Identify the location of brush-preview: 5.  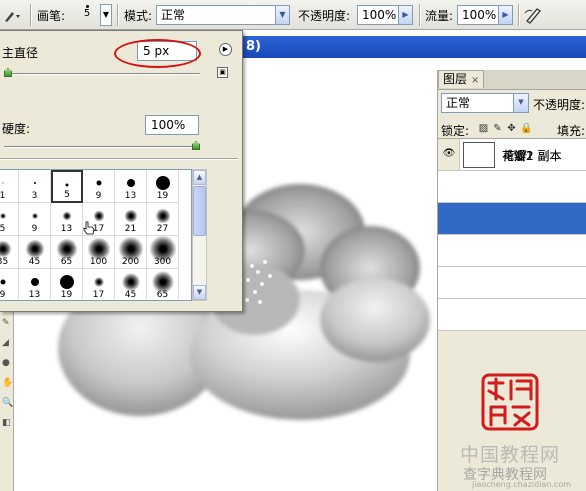
(87, 15).